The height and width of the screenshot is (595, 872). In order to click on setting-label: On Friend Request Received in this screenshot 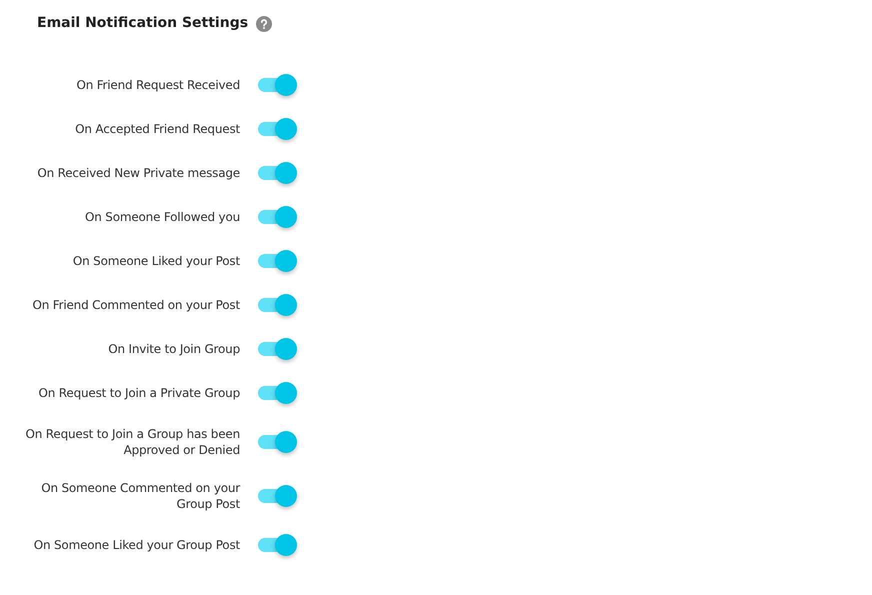, I will do `click(157, 85)`.